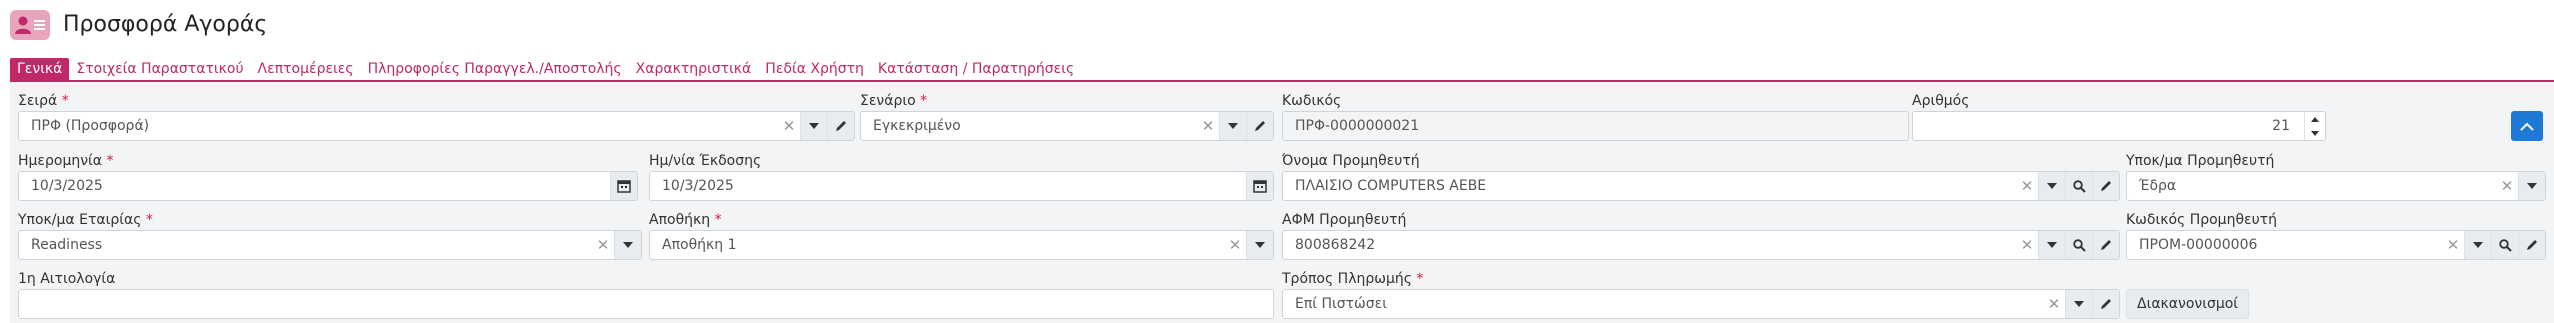 The width and height of the screenshot is (2554, 323). What do you see at coordinates (159, 69) in the screenshot?
I see `tab-document-details: Στοιχεία Παραστατικού` at bounding box center [159, 69].